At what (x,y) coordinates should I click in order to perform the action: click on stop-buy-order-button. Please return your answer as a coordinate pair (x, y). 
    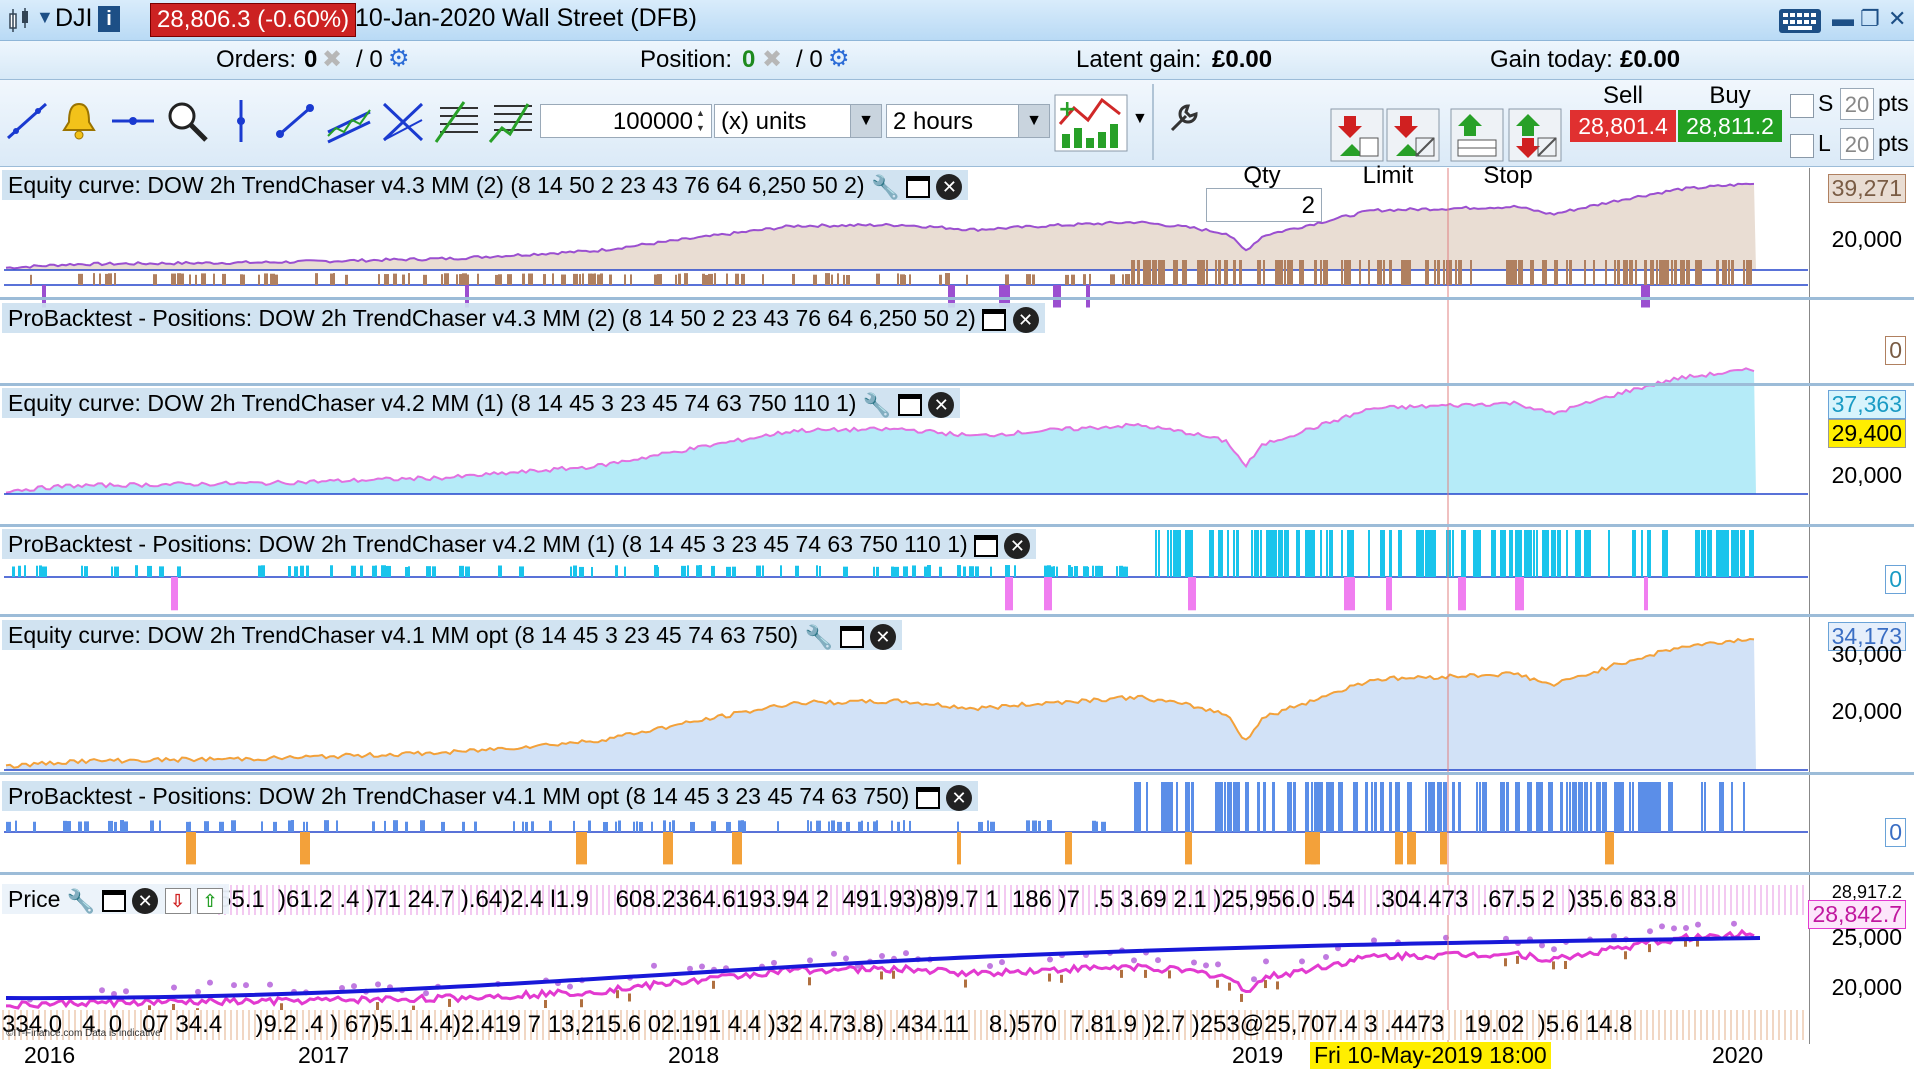
    Looking at the image, I should click on (1477, 135).